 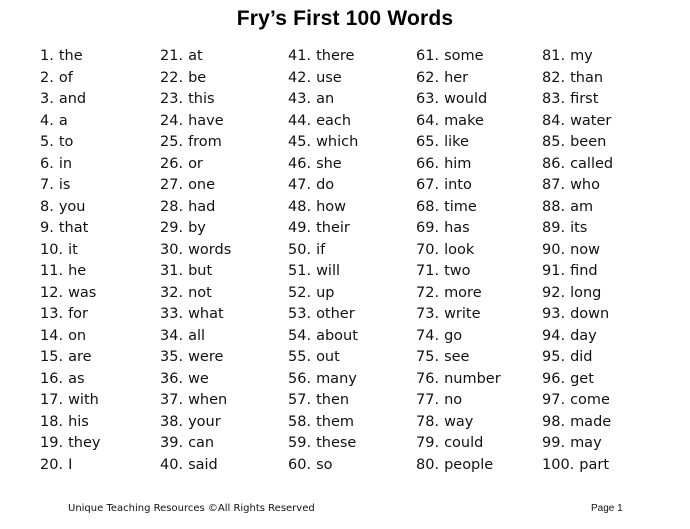 What do you see at coordinates (52, 314) in the screenshot?
I see `word-number: 13.` at bounding box center [52, 314].